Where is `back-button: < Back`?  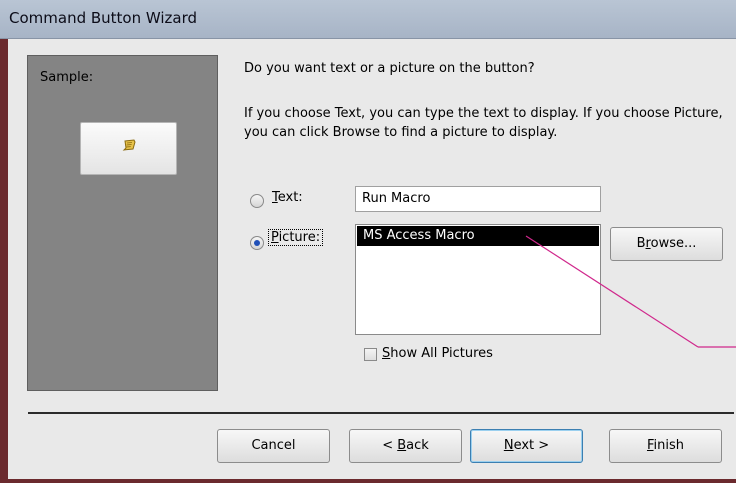 back-button: < Back is located at coordinates (405, 446).